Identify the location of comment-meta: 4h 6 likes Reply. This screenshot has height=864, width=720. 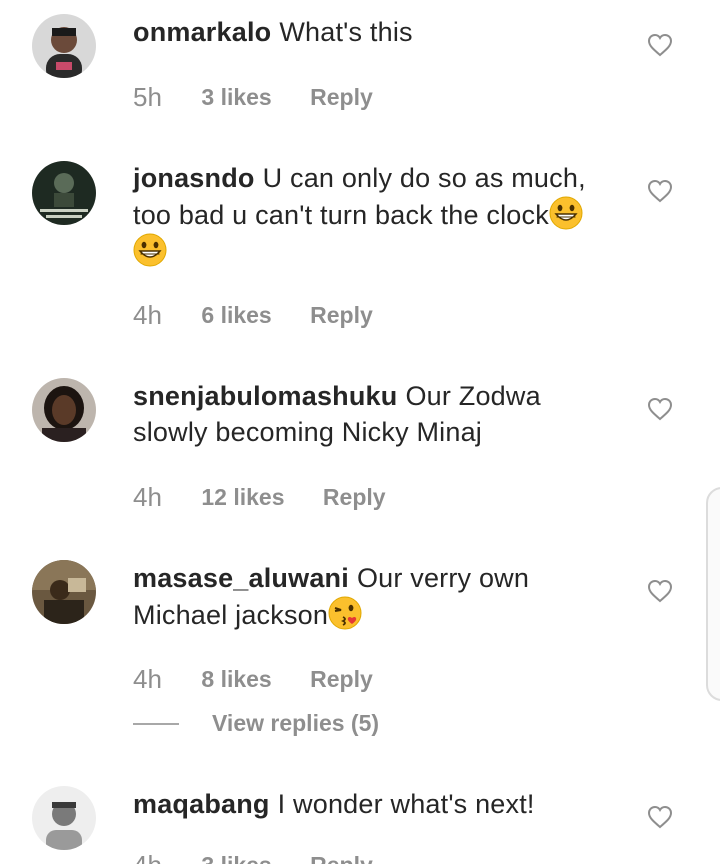
(253, 315).